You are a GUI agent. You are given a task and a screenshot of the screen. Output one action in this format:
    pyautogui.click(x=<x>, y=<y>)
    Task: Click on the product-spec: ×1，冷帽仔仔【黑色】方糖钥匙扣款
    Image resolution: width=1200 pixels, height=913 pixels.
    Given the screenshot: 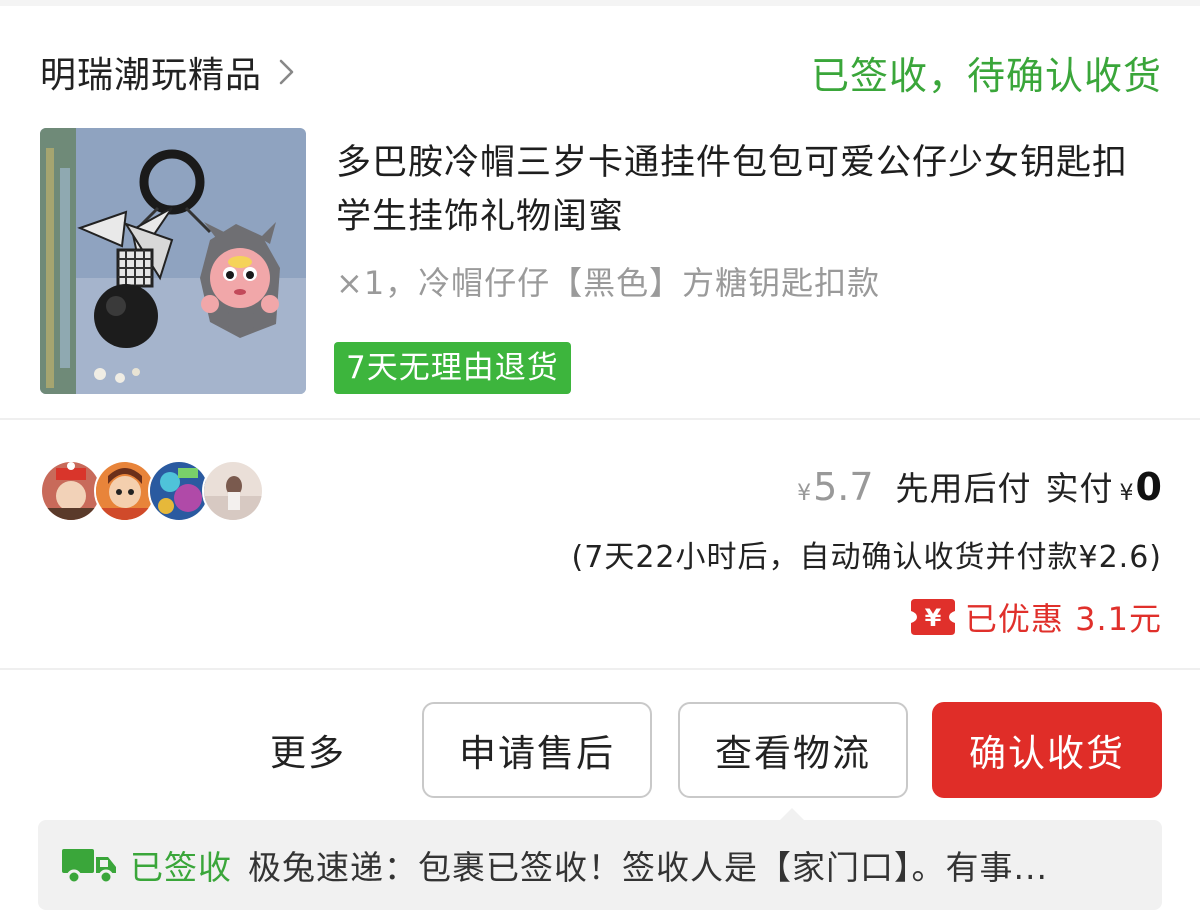 What is the action you would take?
    pyautogui.click(x=608, y=283)
    